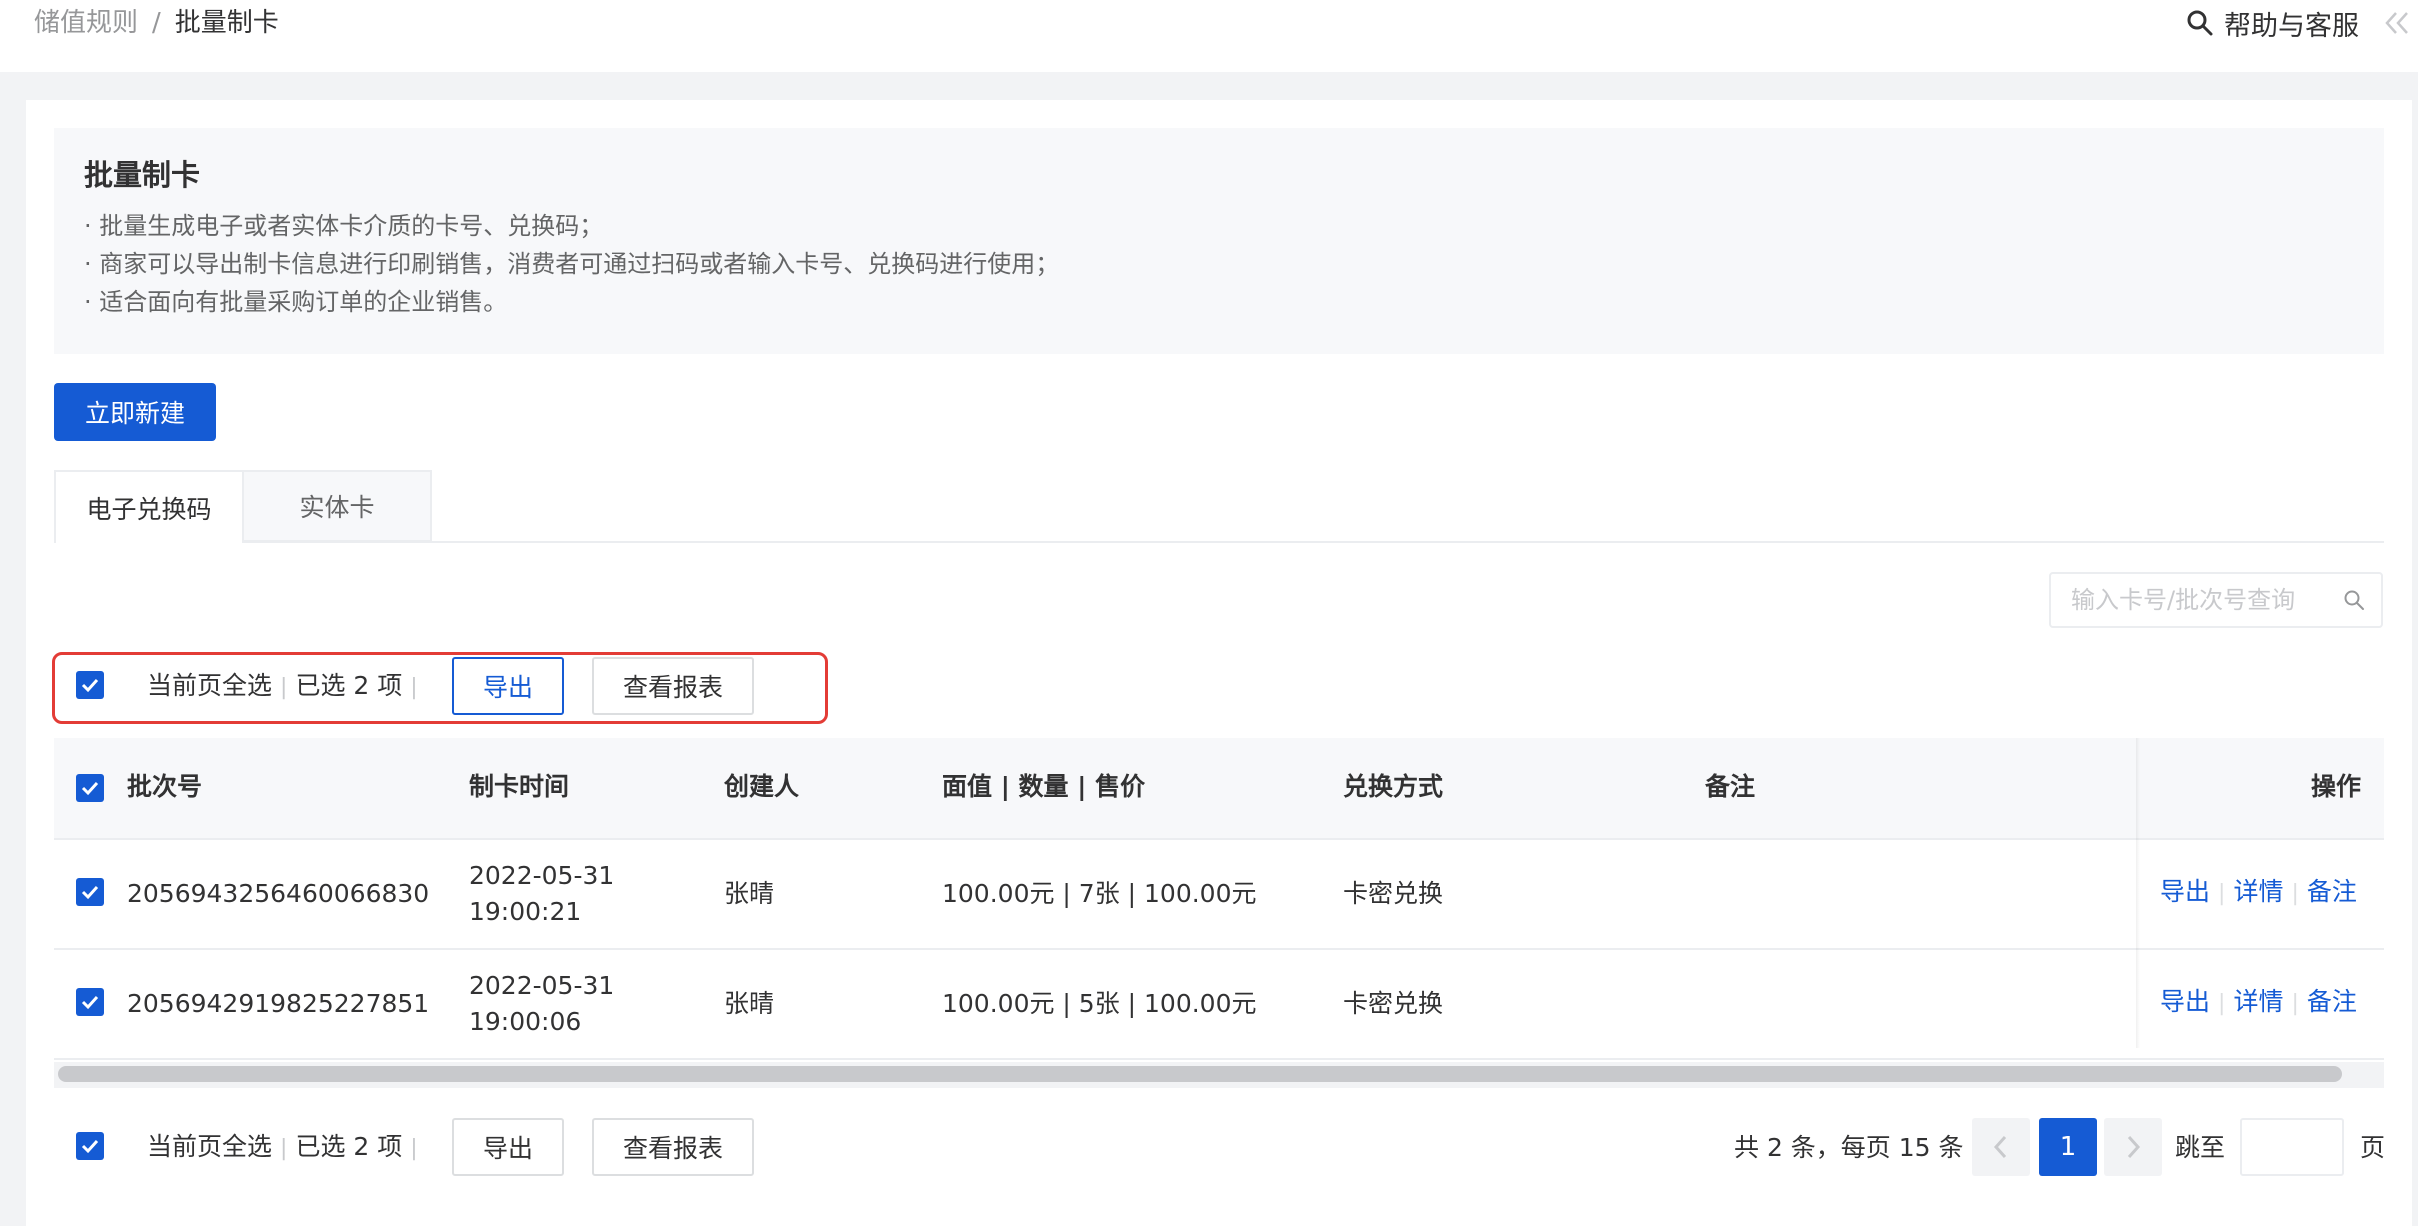  I want to click on page-number-button: 1, so click(2068, 1147).